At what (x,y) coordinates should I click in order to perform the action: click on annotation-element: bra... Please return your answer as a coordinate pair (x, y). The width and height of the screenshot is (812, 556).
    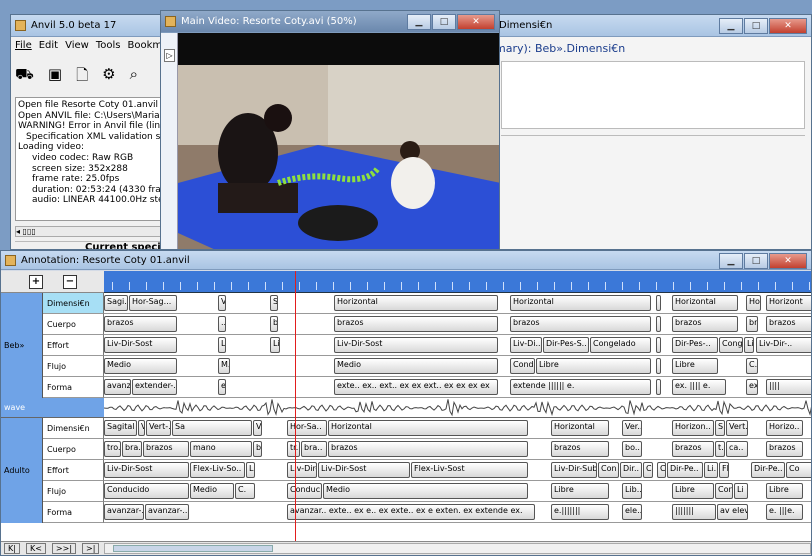
    Looking at the image, I should click on (132, 449).